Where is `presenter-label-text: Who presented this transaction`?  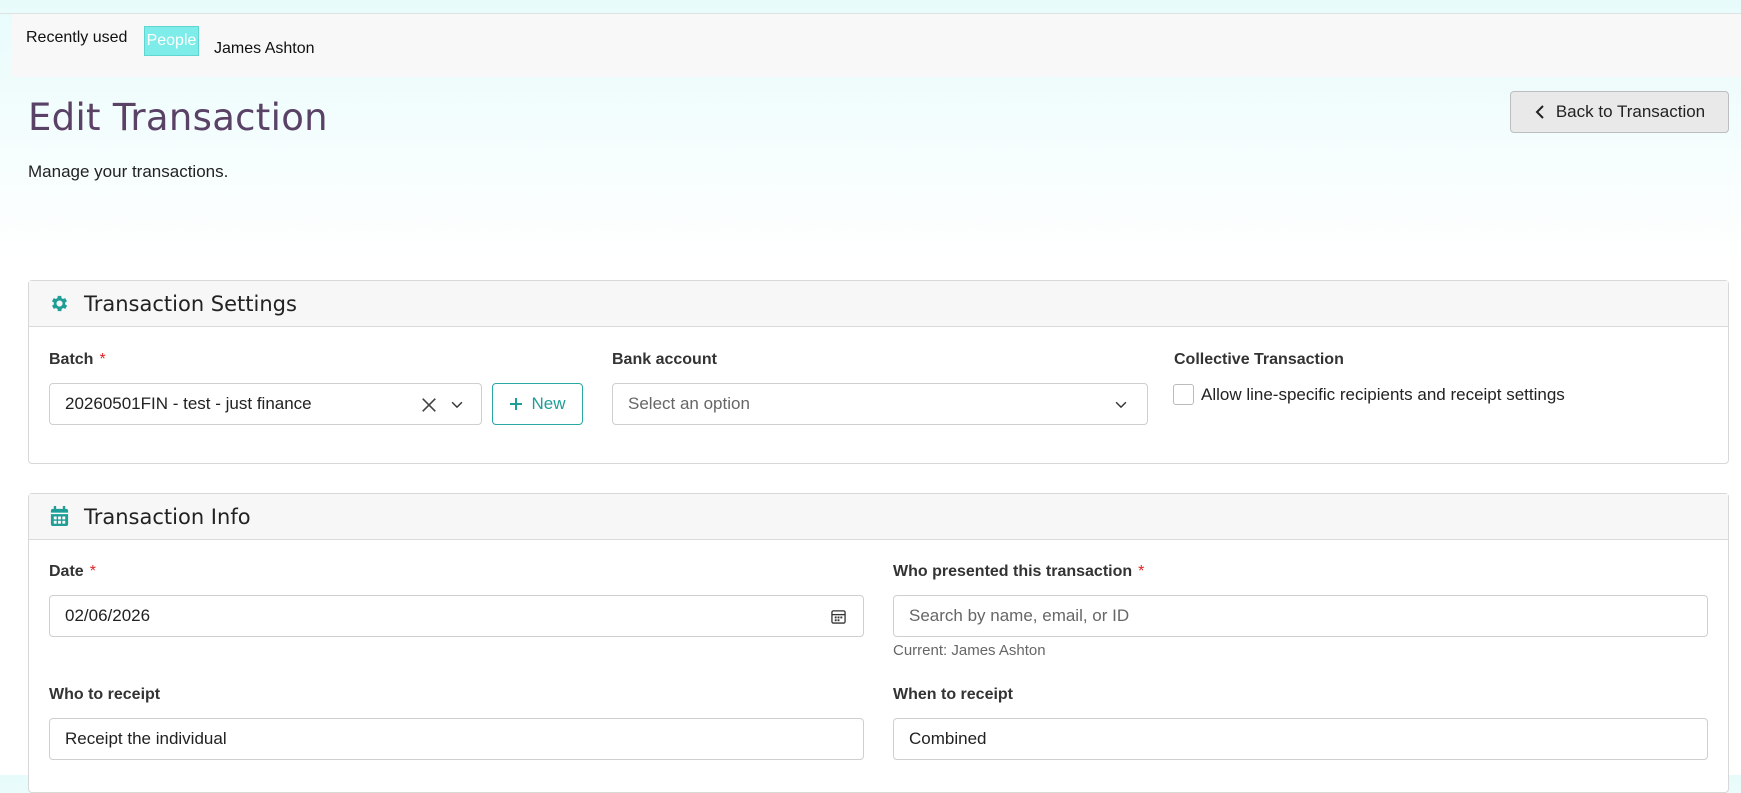 presenter-label-text: Who presented this transaction is located at coordinates (1013, 571).